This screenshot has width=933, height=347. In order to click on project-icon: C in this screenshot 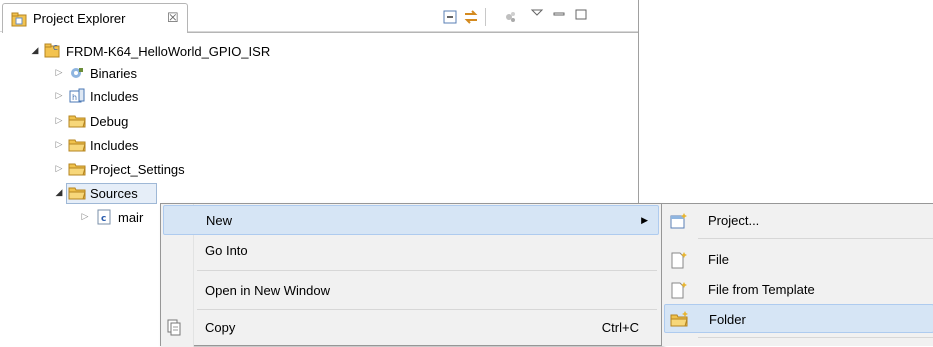, I will do `click(53, 51)`.